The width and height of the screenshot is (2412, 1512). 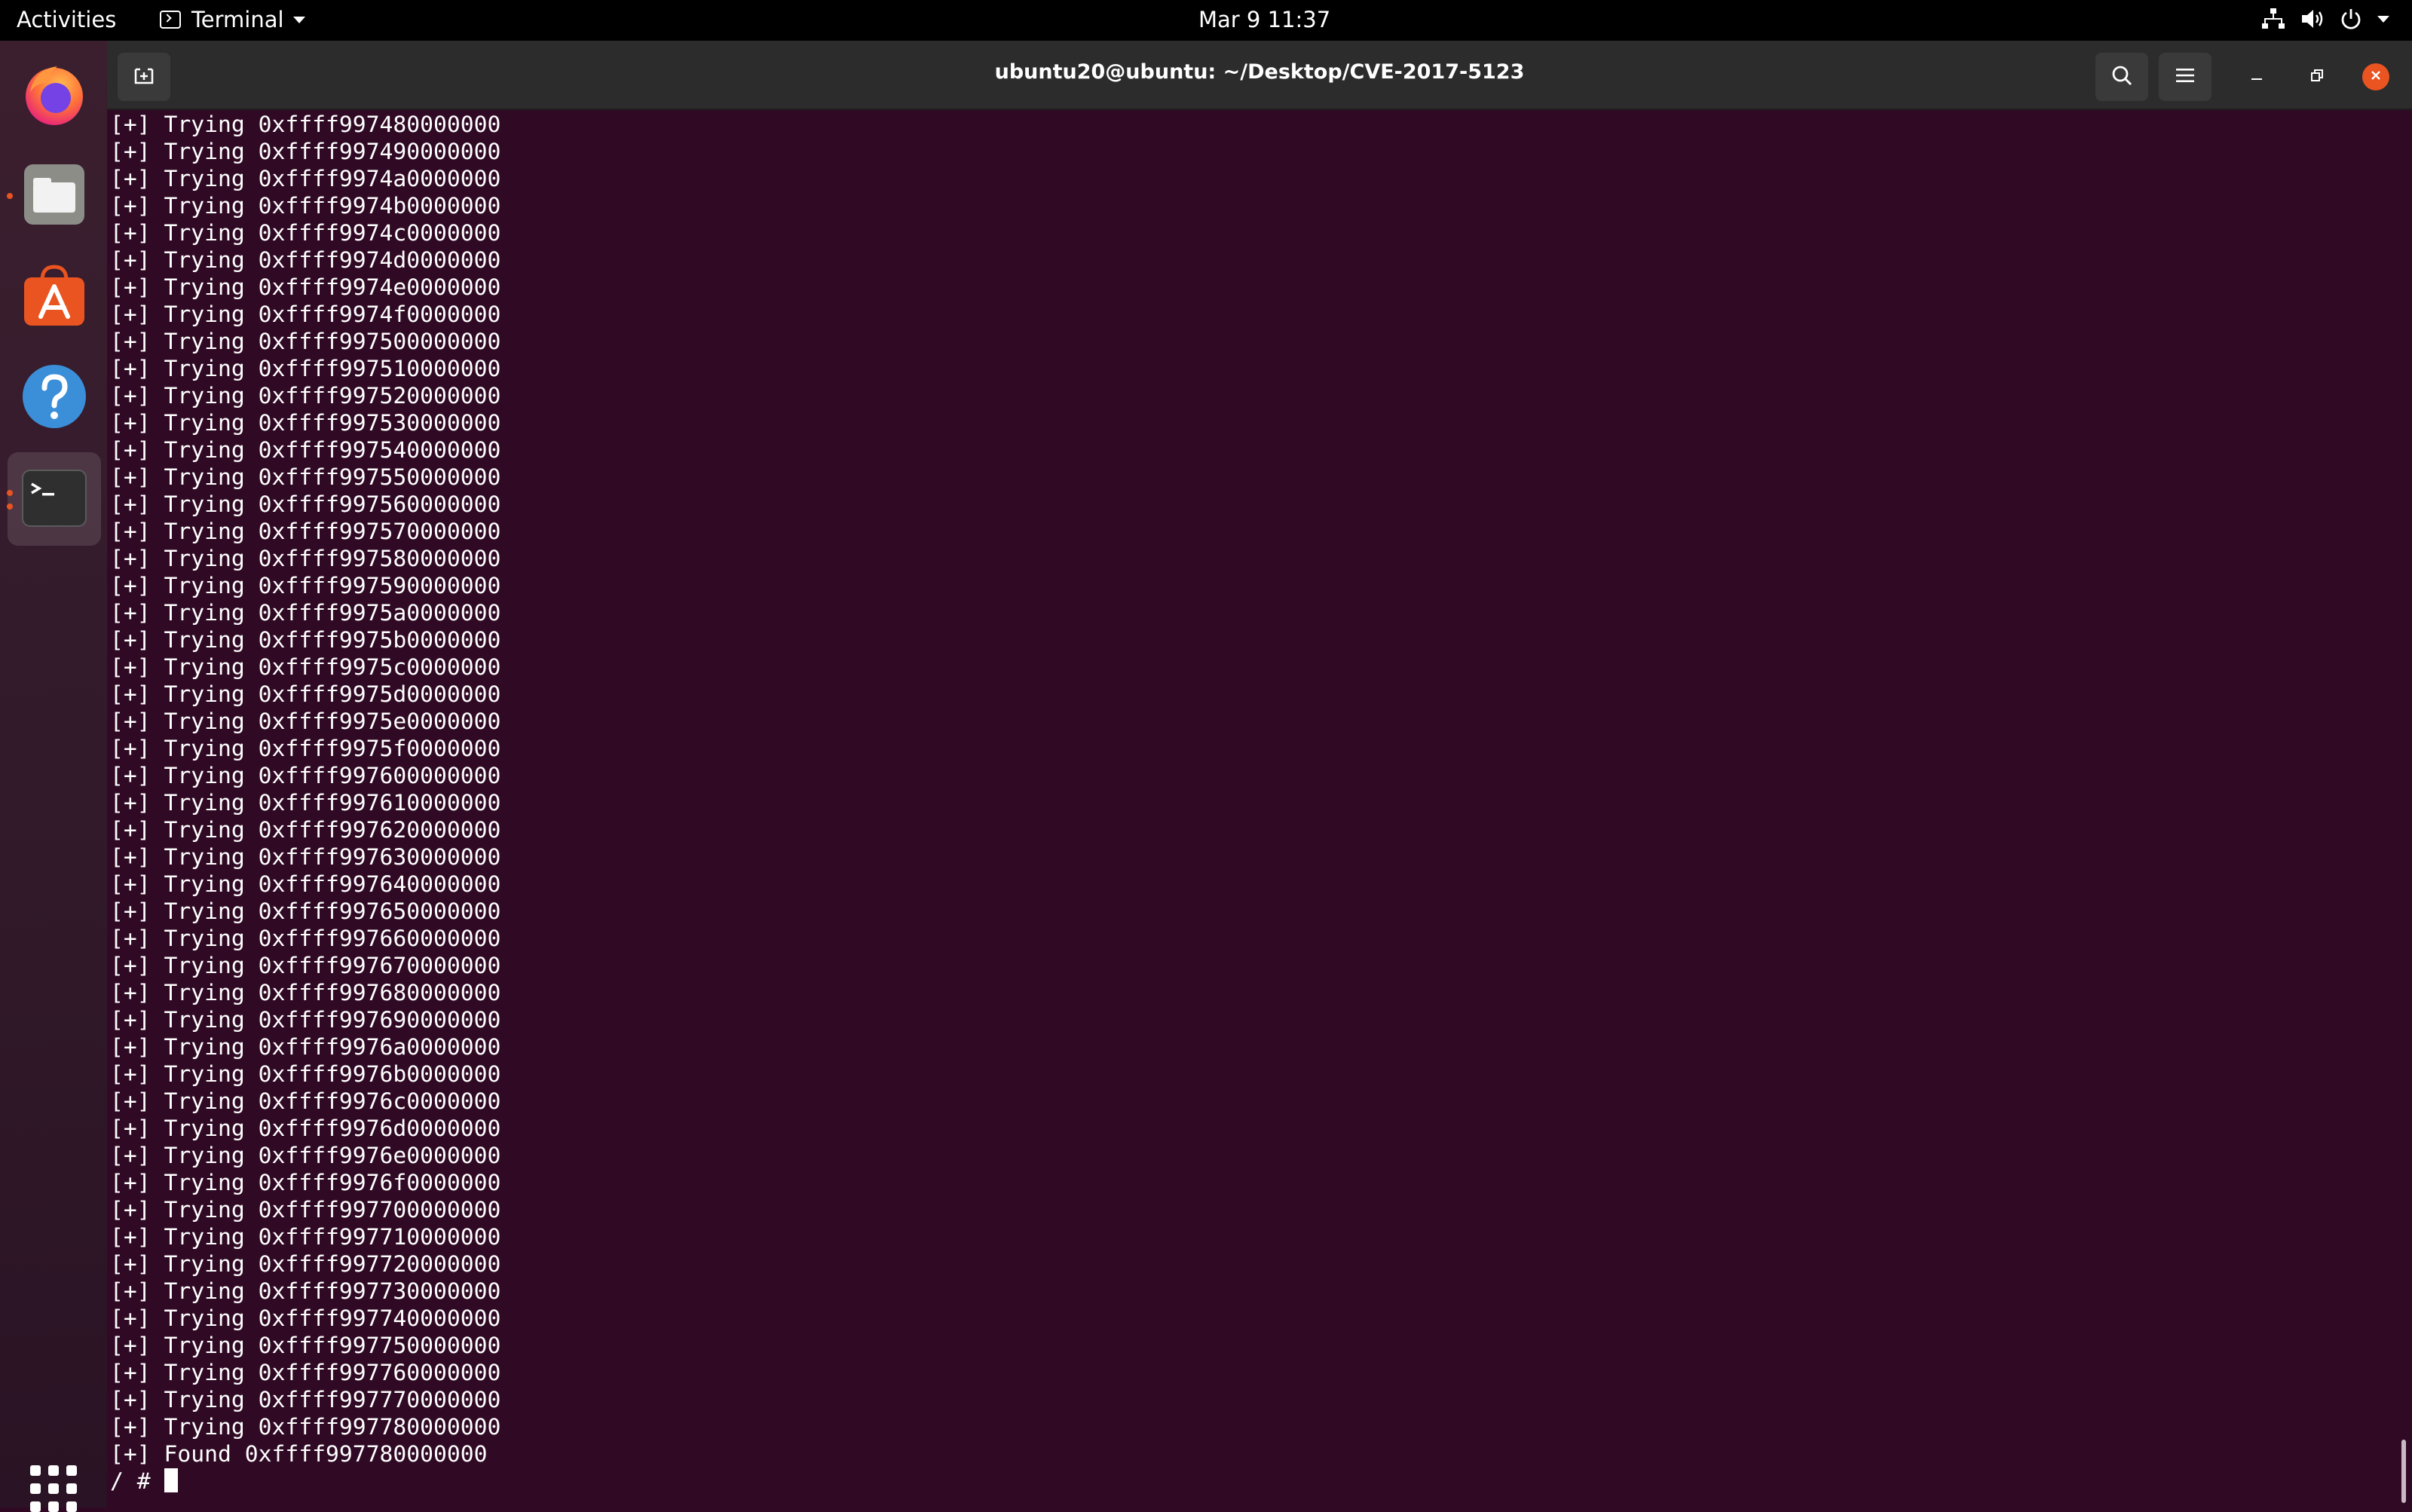 I want to click on terminal-line: [+] Trying 0xffff997520000000, so click(x=305, y=396).